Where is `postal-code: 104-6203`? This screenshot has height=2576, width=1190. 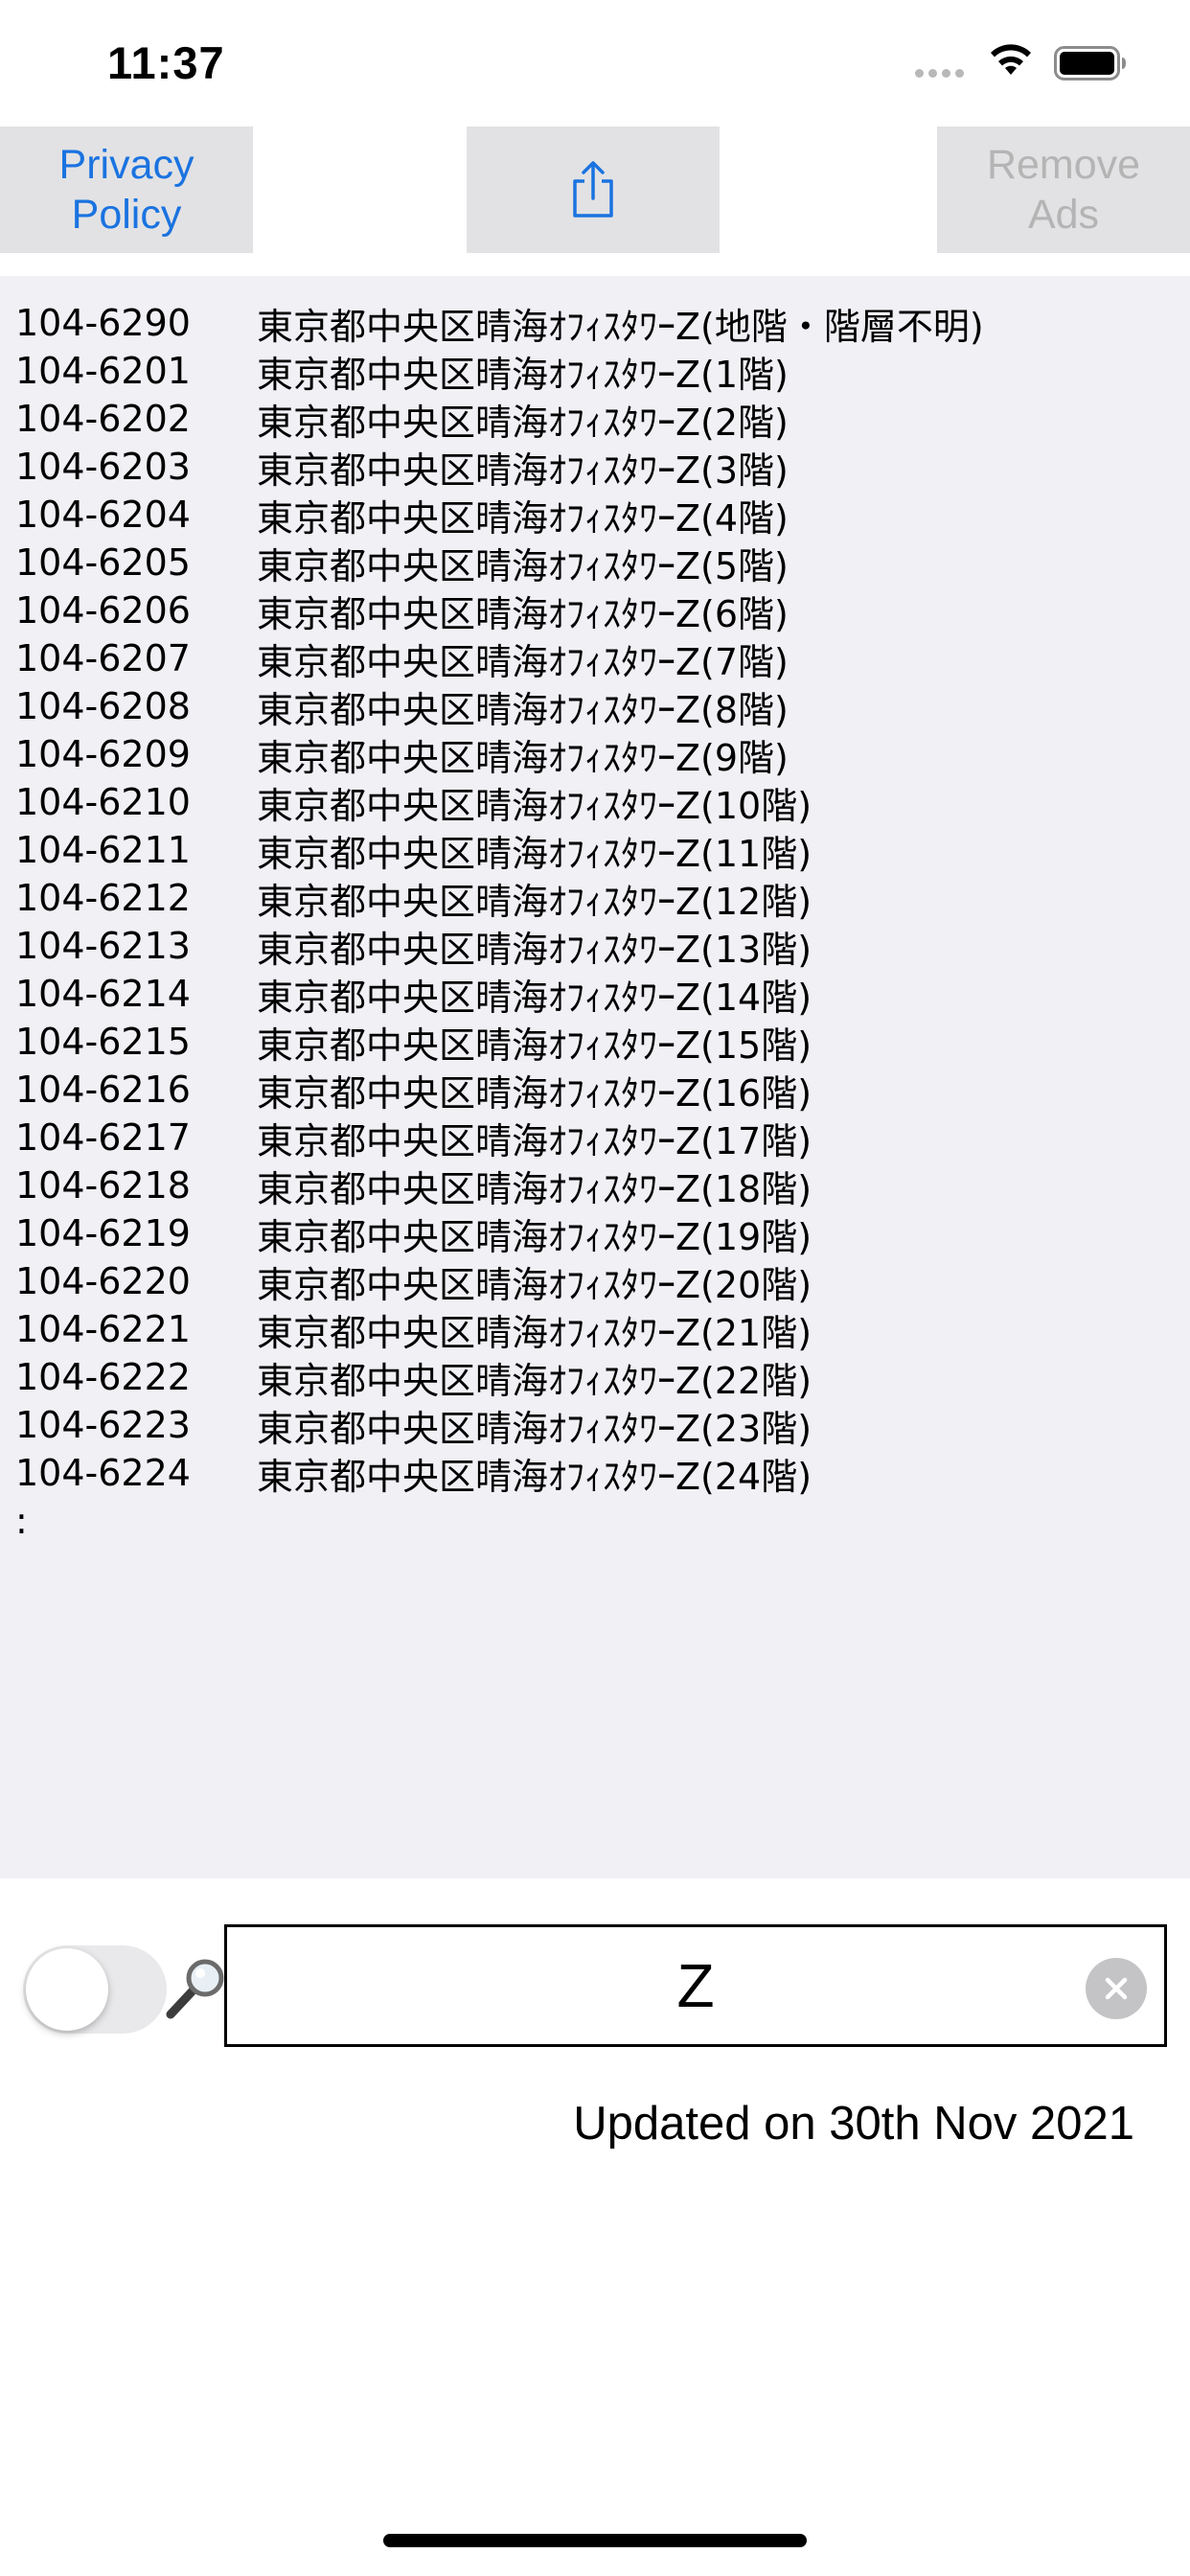
postal-code: 104-6203 is located at coordinates (103, 467).